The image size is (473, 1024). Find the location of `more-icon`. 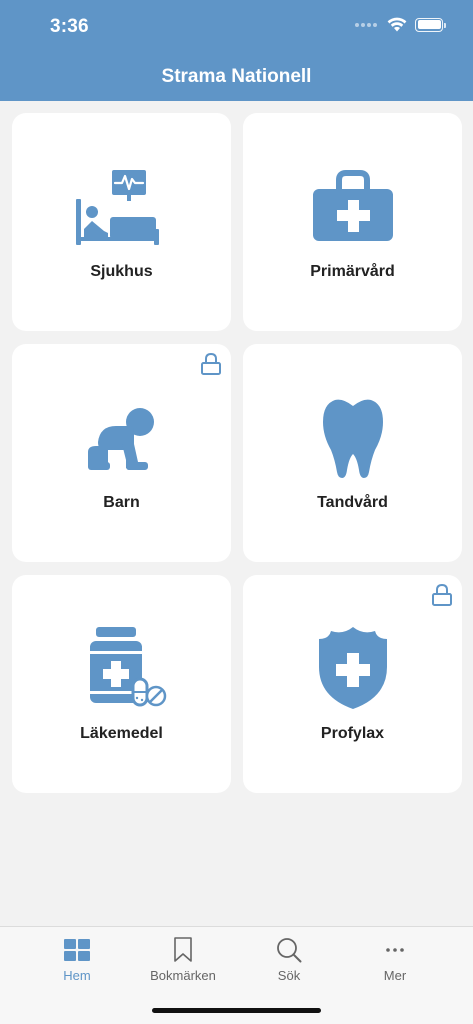

more-icon is located at coordinates (395, 950).